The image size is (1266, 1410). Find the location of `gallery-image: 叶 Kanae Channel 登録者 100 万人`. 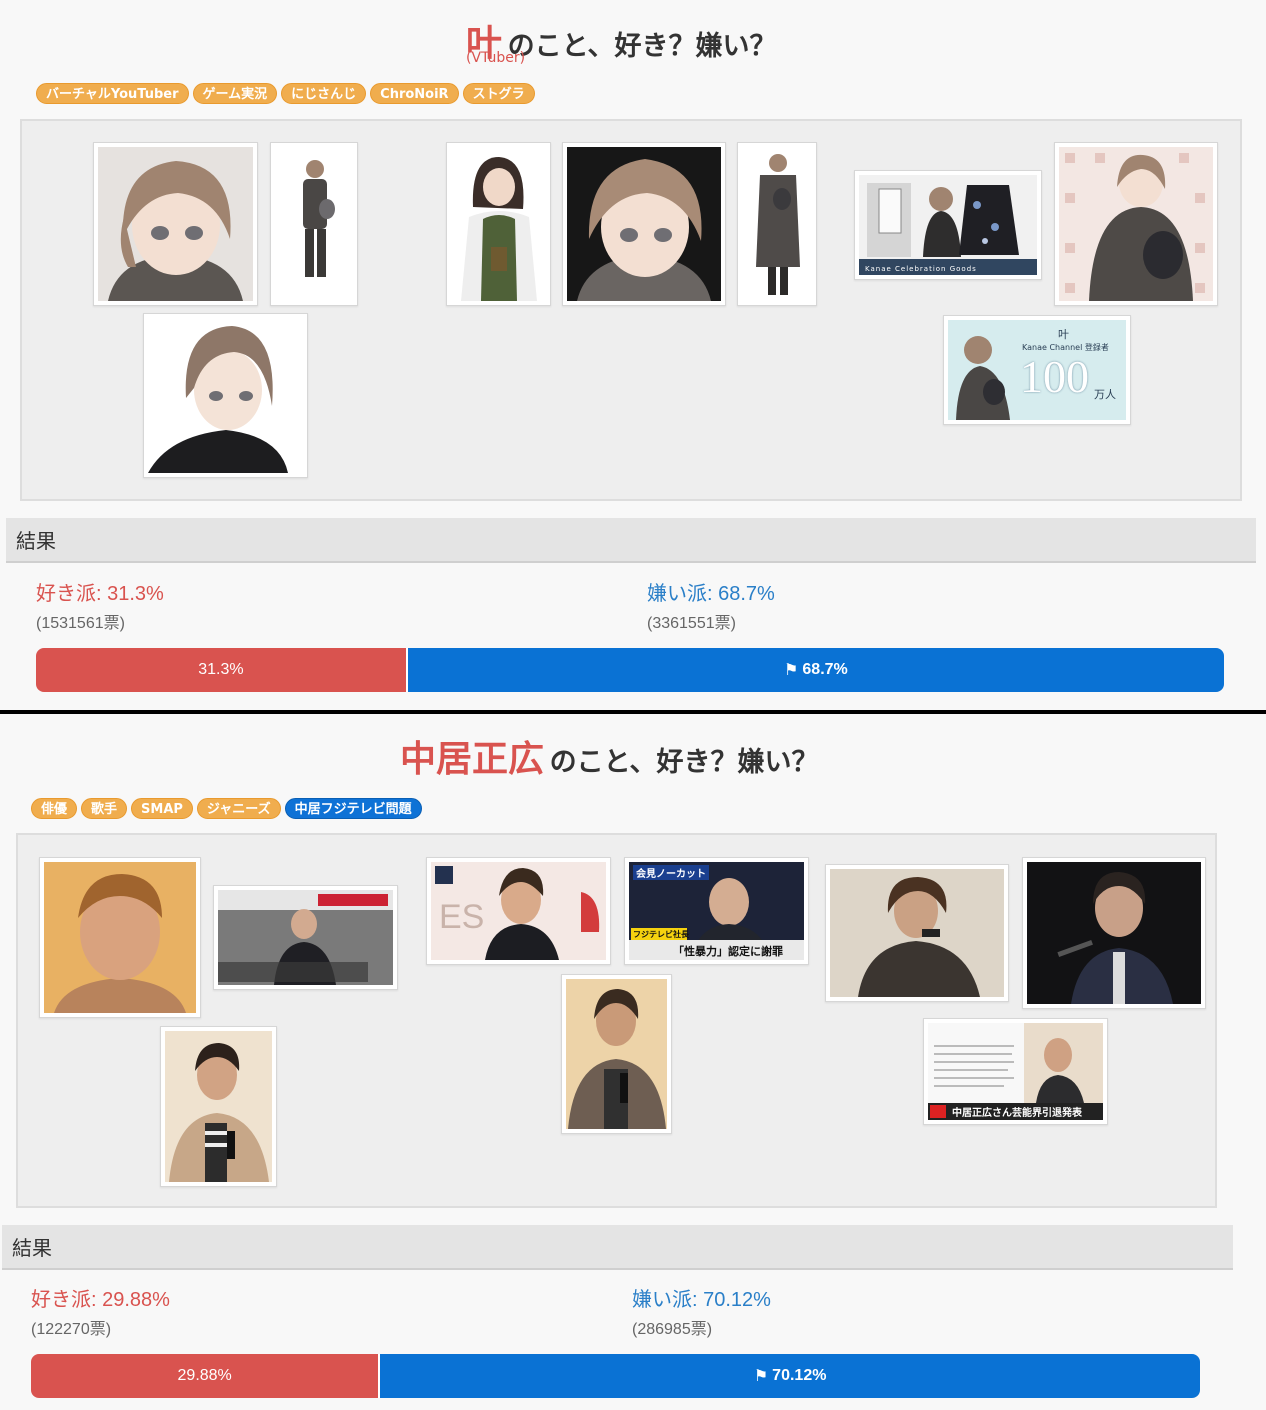

gallery-image: 叶 Kanae Channel 登録者 100 万人 is located at coordinates (1037, 370).